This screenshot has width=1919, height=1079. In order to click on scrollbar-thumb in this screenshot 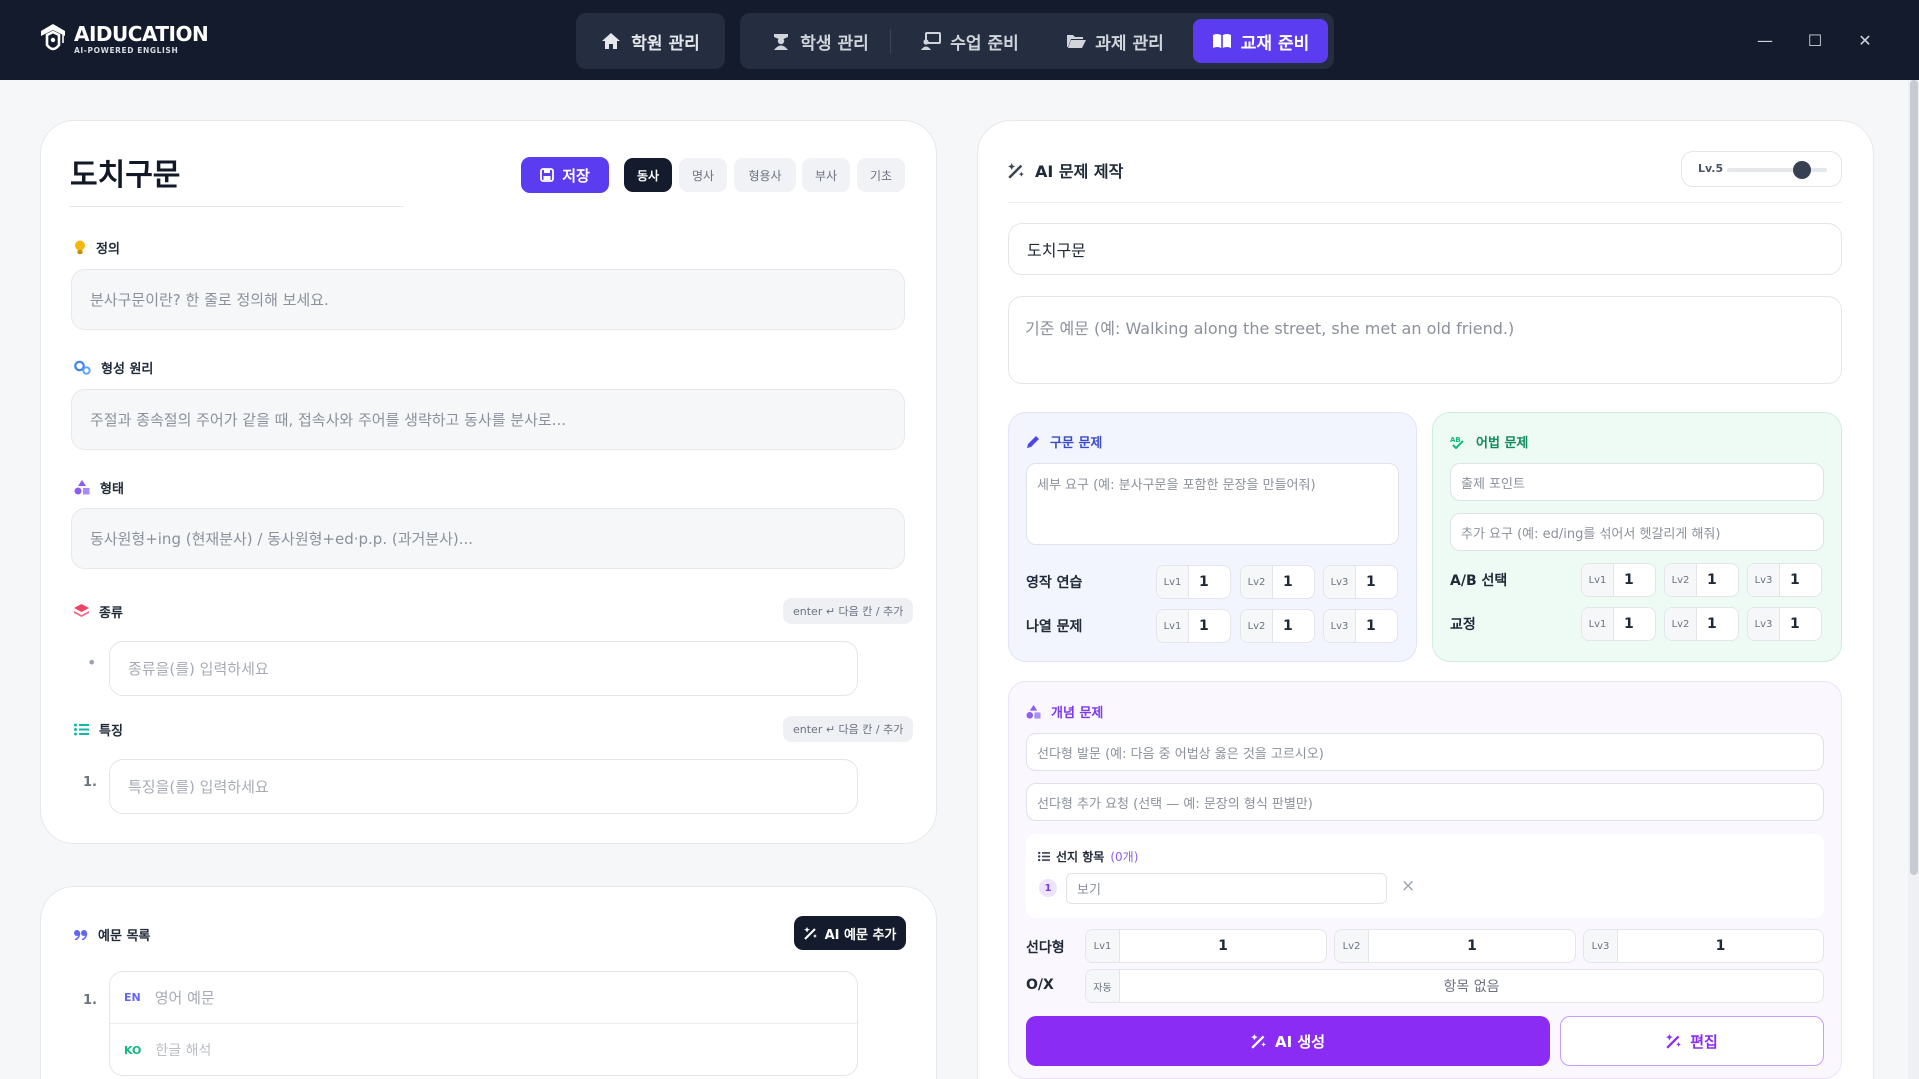, I will do `click(1914, 477)`.